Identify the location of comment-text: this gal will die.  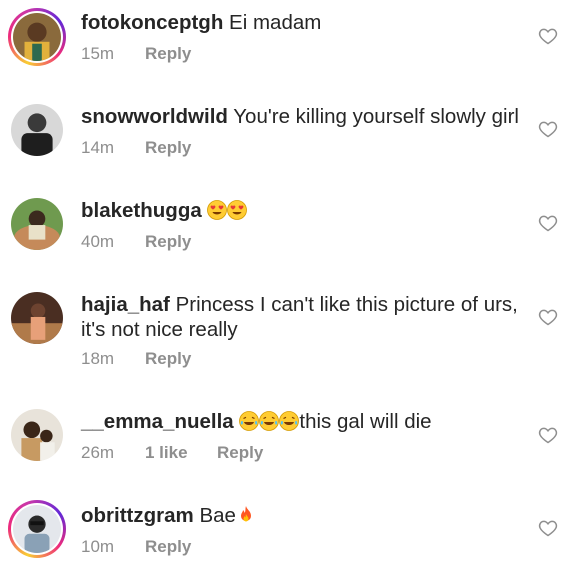
(365, 421).